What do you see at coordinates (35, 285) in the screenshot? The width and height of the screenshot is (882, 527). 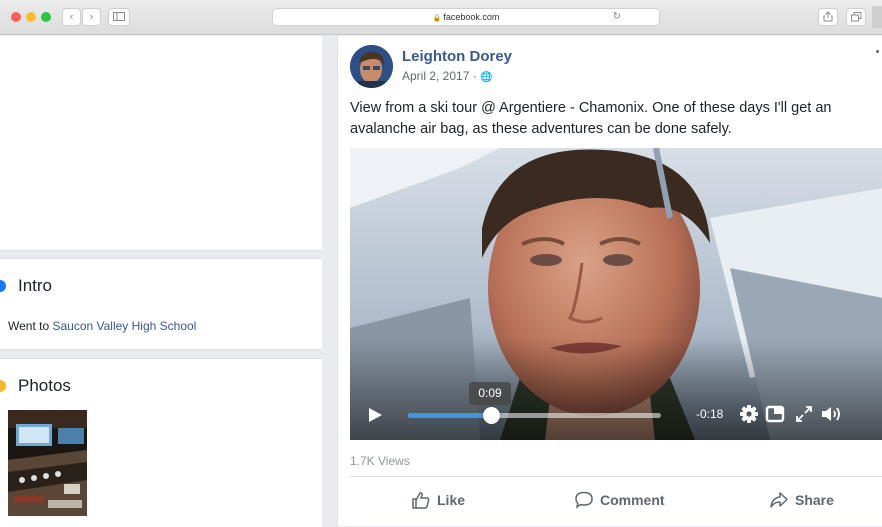 I see `intro-title: Intro` at bounding box center [35, 285].